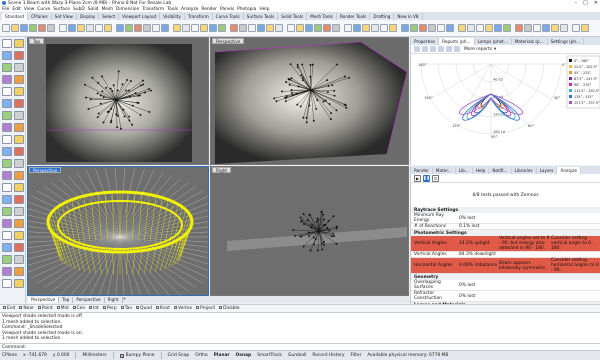 The image size is (600, 360). Describe the element at coordinates (7, 247) in the screenshot. I see `layer-icon` at that location.